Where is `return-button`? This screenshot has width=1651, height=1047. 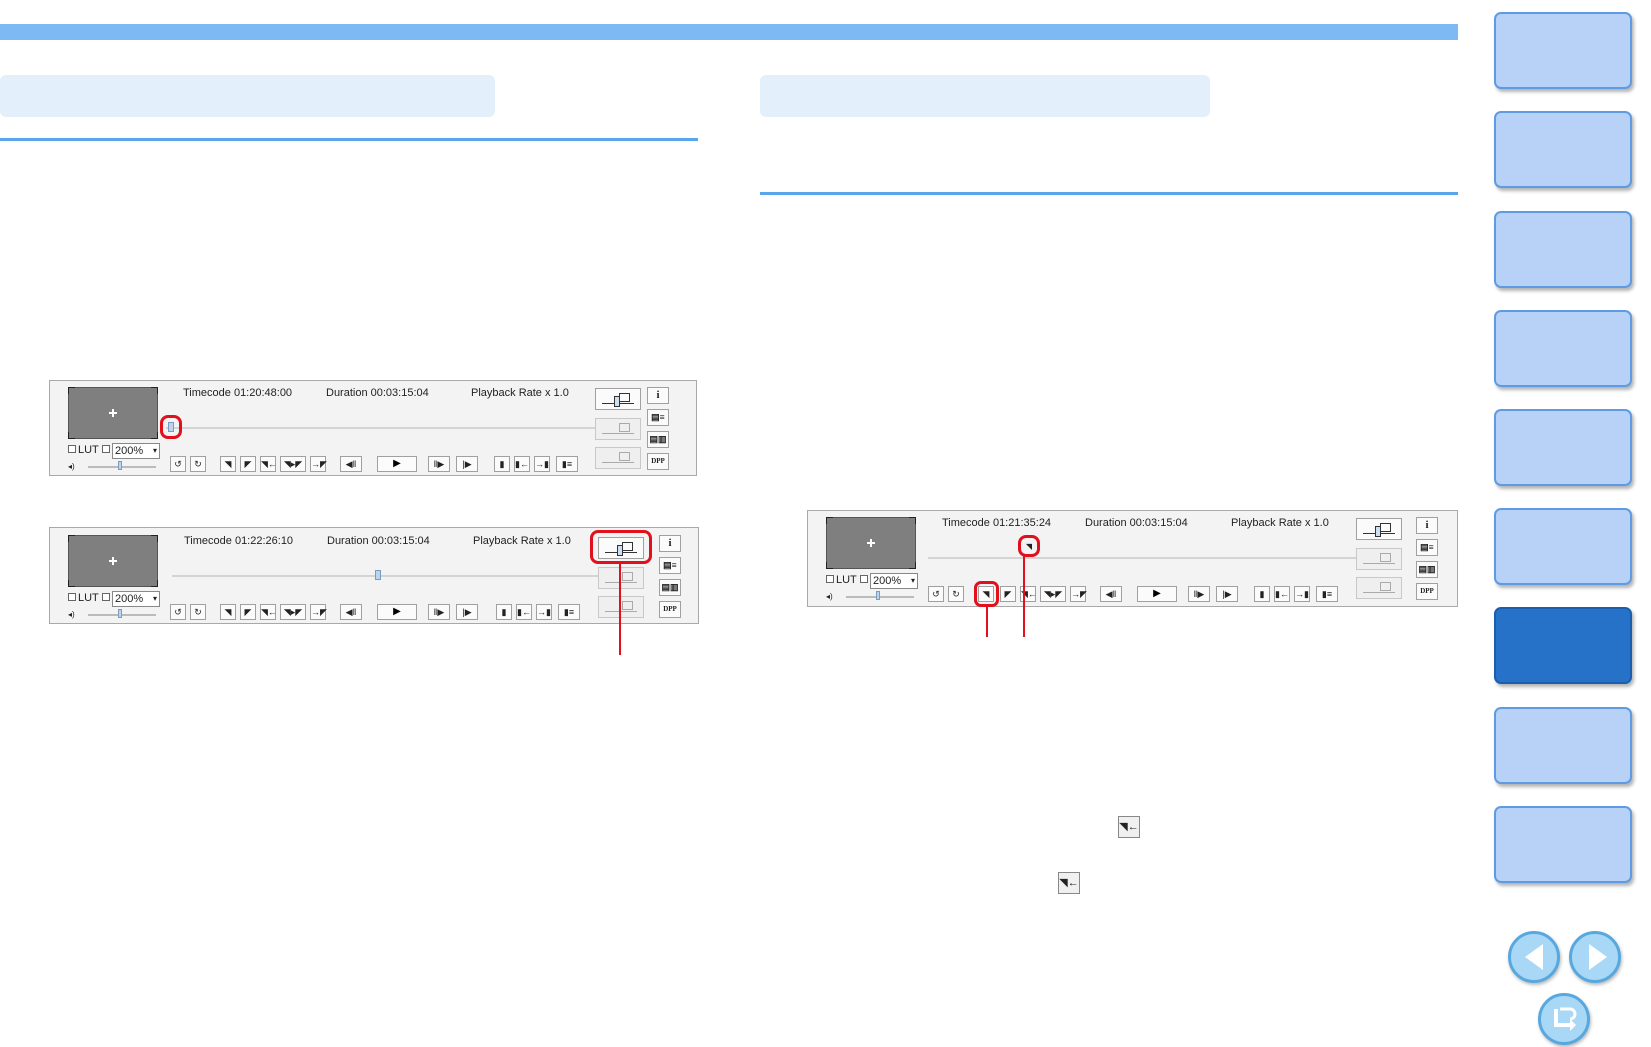 return-button is located at coordinates (1564, 1019).